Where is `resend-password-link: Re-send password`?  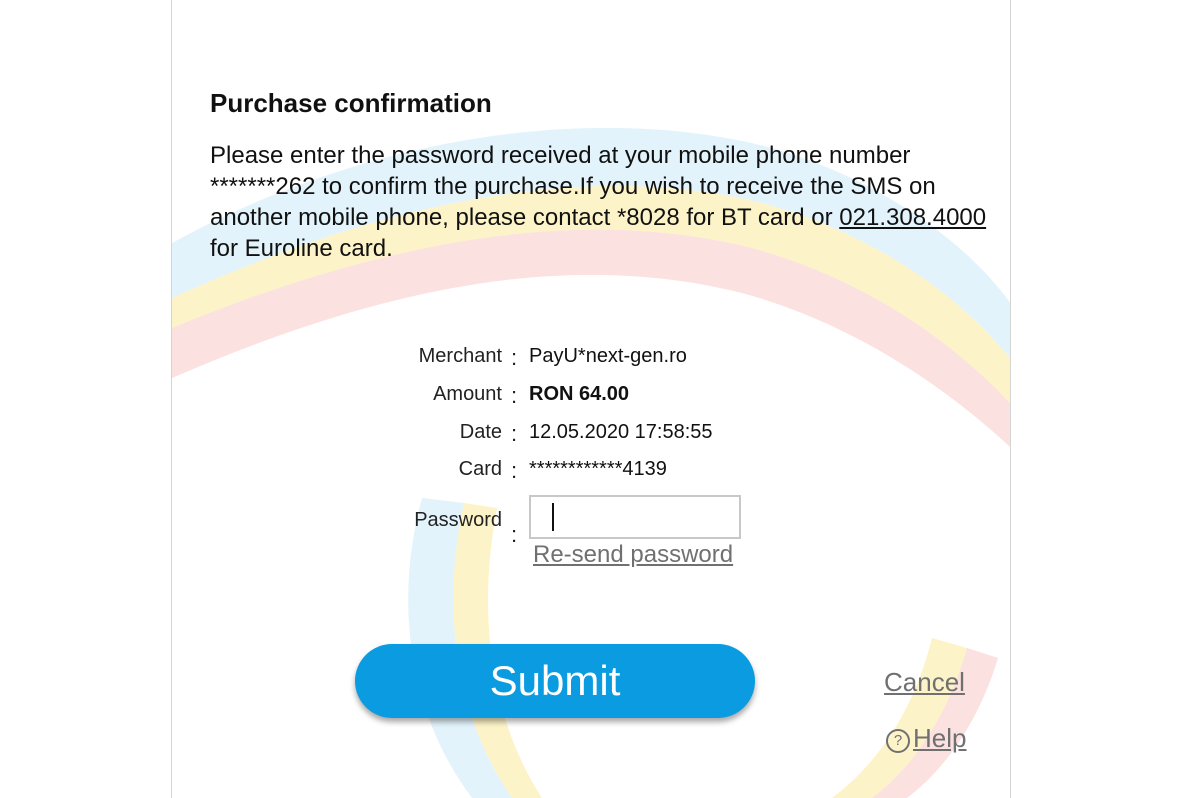
resend-password-link: Re-send password is located at coordinates (633, 555).